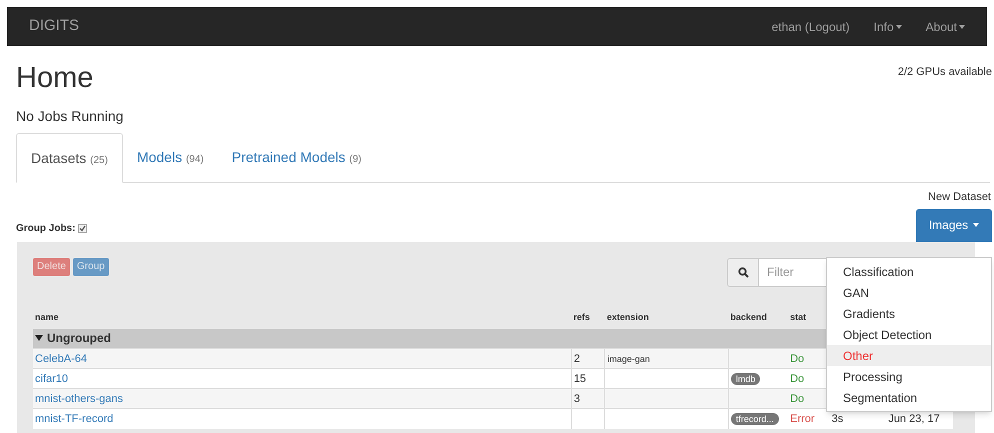 The height and width of the screenshot is (433, 994). I want to click on column-header: backend, so click(748, 317).